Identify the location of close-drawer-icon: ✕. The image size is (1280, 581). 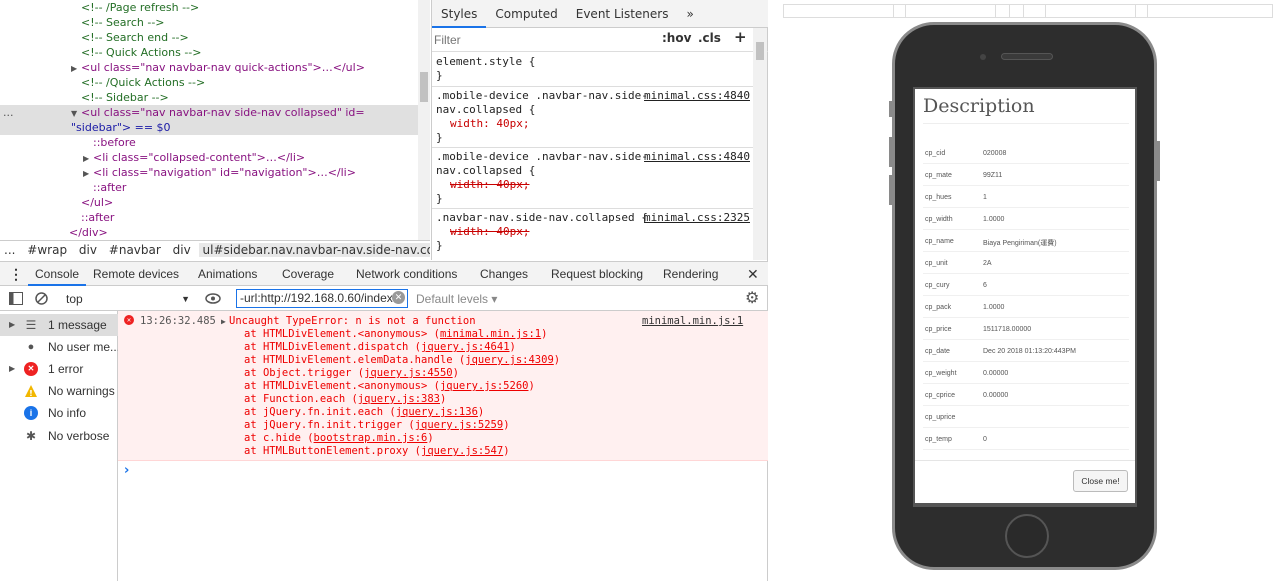
(753, 274).